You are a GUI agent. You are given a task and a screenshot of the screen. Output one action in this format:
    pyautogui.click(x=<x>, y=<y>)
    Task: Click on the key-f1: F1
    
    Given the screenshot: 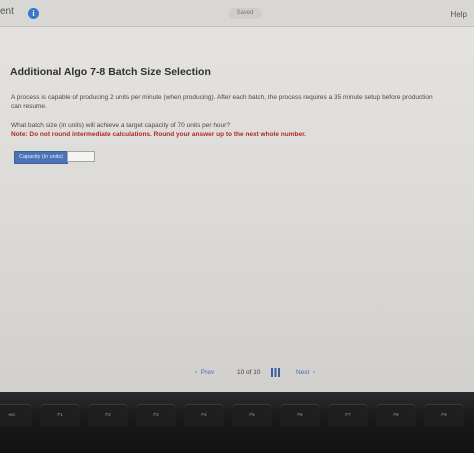 What is the action you would take?
    pyautogui.click(x=60, y=415)
    